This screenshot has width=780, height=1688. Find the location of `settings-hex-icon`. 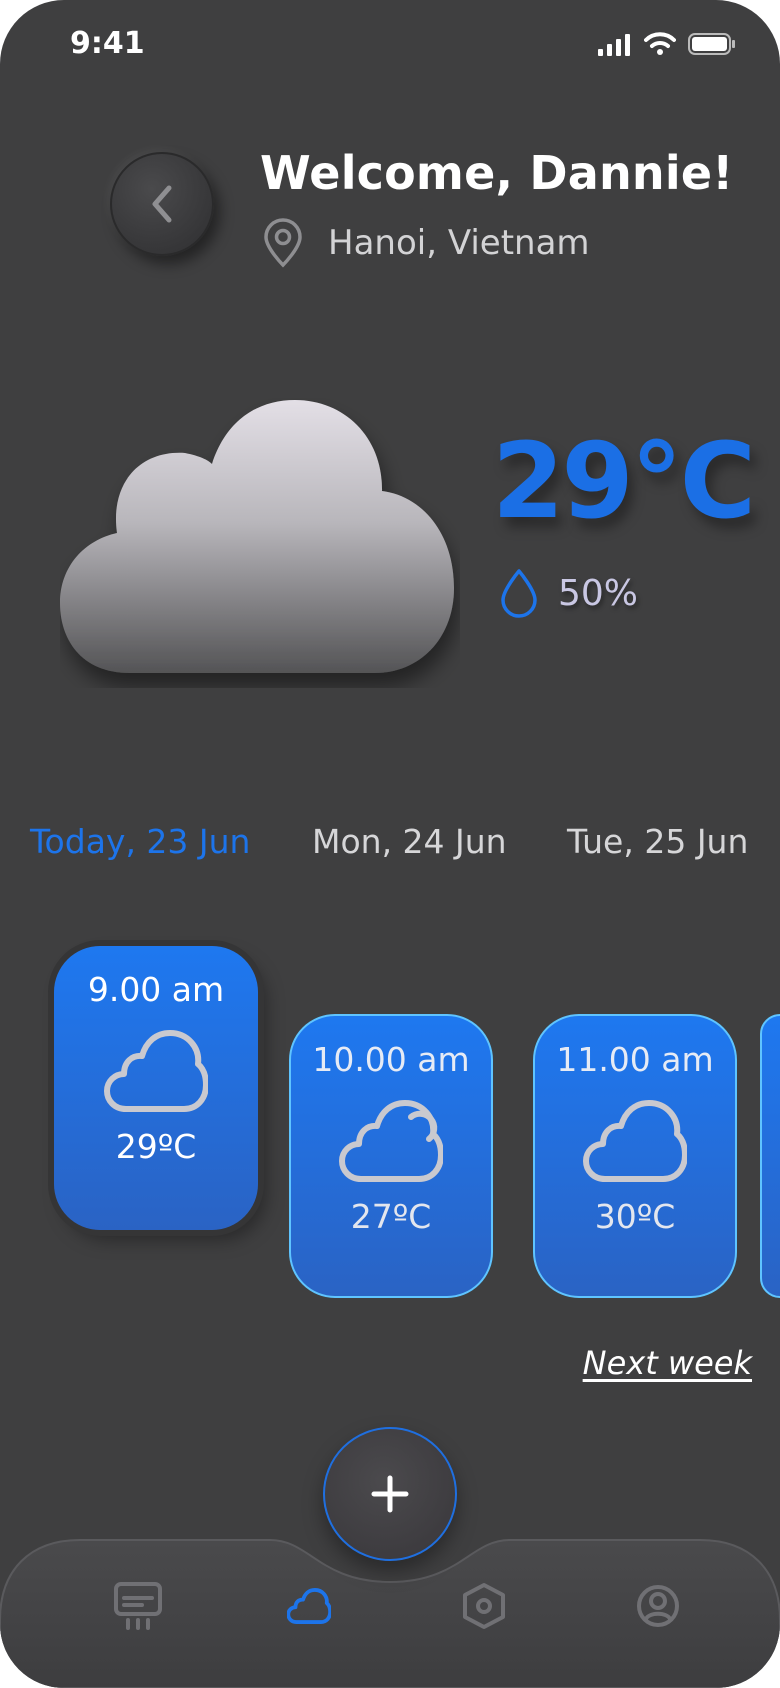

settings-hex-icon is located at coordinates (484, 1606).